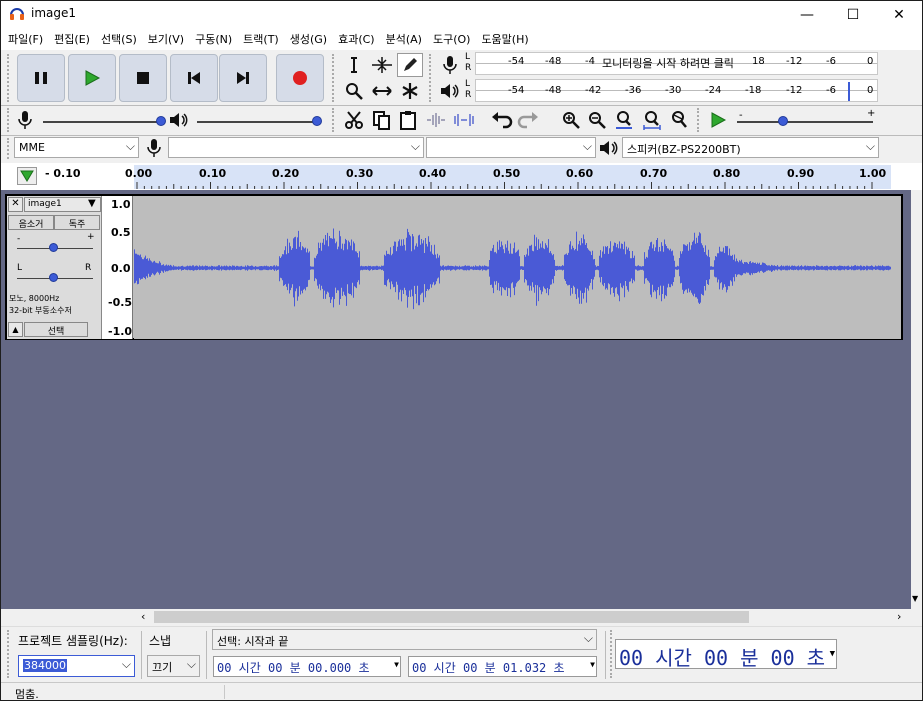 The width and height of the screenshot is (923, 701). I want to click on audio-position-time: 00 시간 00 분 00 초 ▼, so click(726, 654).